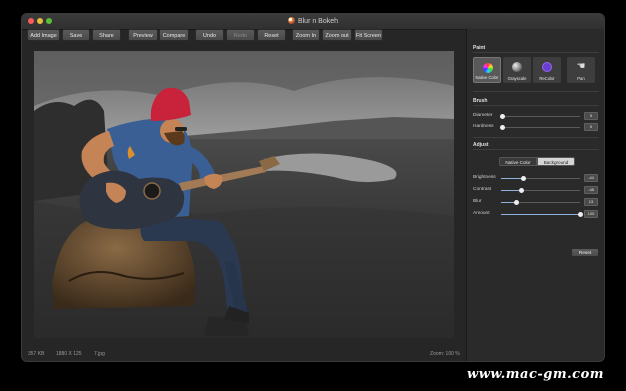  I want to click on color-wheel-icon, so click(488, 68).